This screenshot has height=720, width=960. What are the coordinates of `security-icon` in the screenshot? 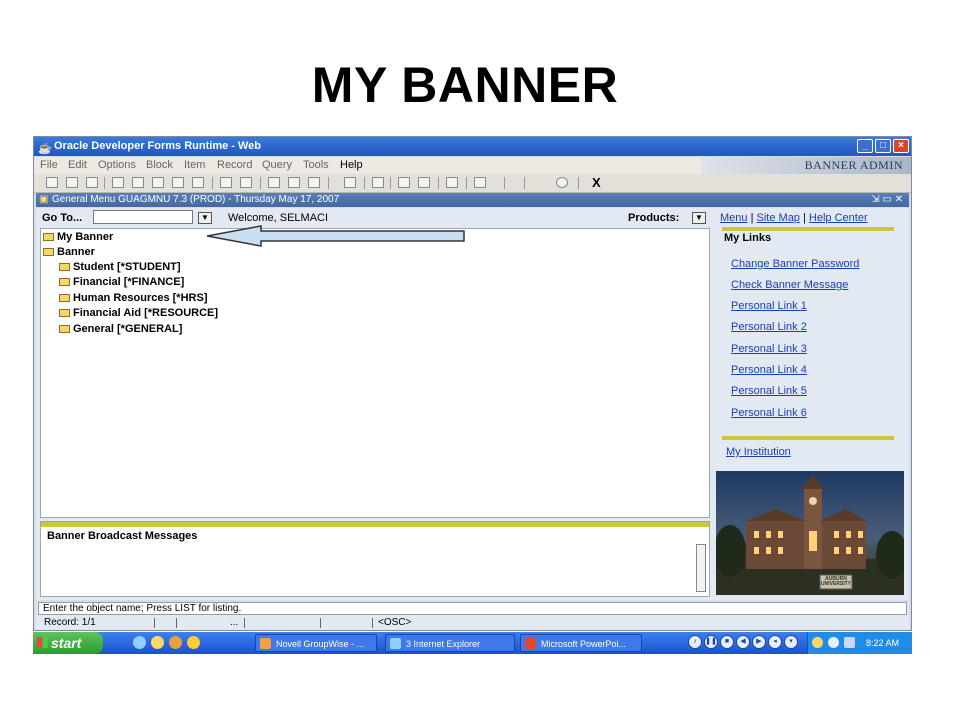 It's located at (833, 642).